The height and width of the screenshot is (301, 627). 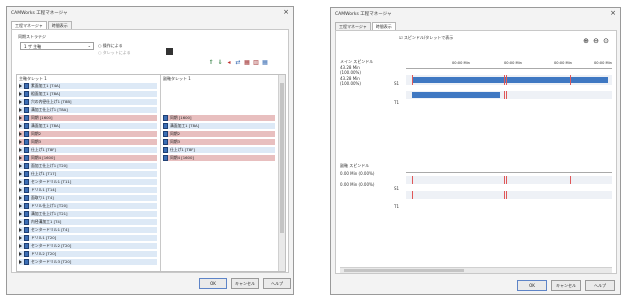 I want to click on list-item: センタードリル3 [T20], so click(x=88, y=262).